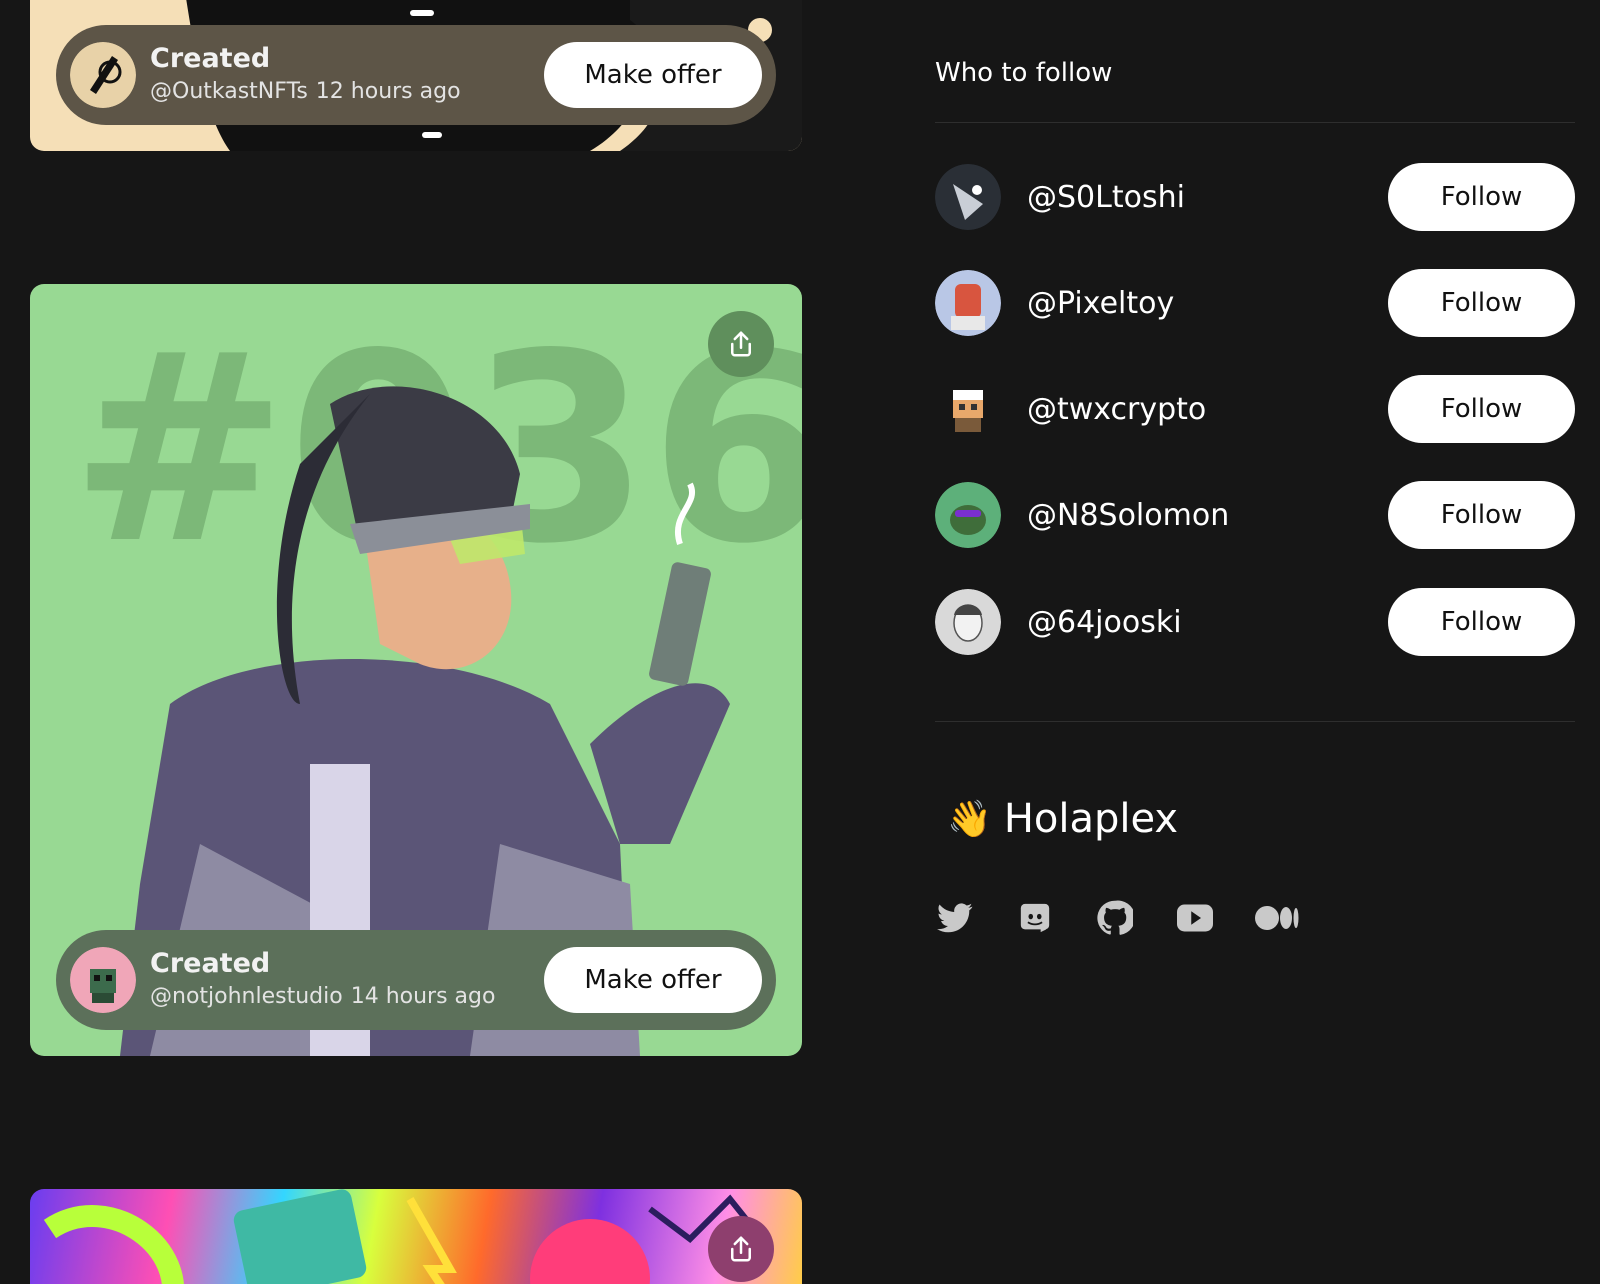  Describe the element at coordinates (1207, 197) in the screenshot. I see `user-handle: @S0Ltoshi` at that location.